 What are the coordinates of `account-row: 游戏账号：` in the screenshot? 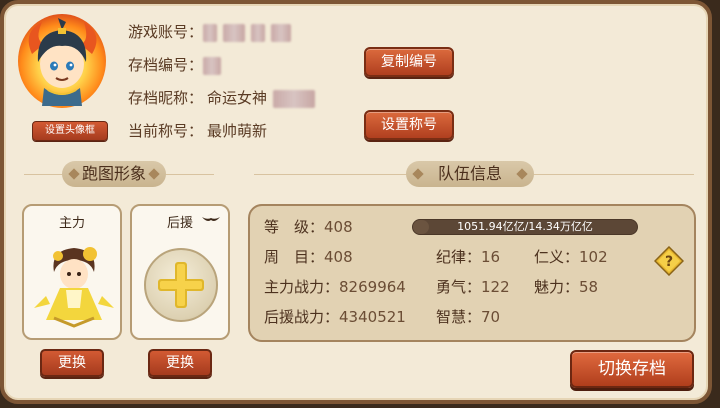 It's located at (210, 31).